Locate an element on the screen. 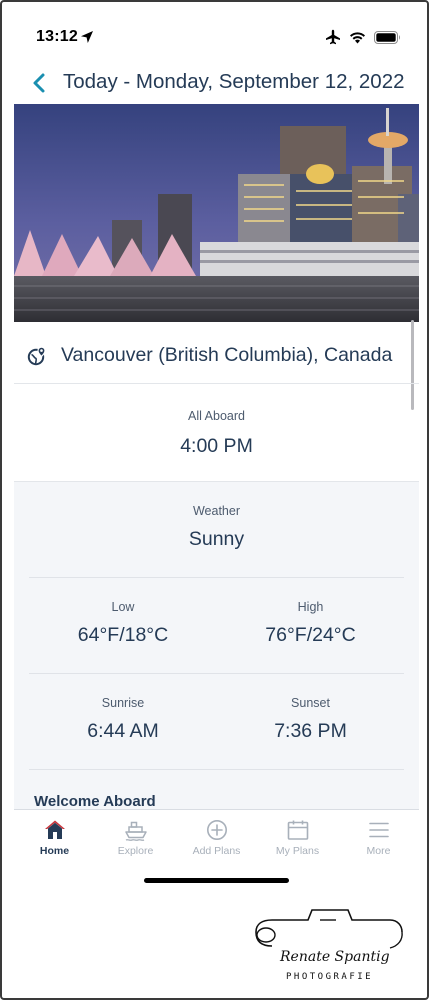 This screenshot has width=429, height=1000. battery-icon is located at coordinates (387, 37).